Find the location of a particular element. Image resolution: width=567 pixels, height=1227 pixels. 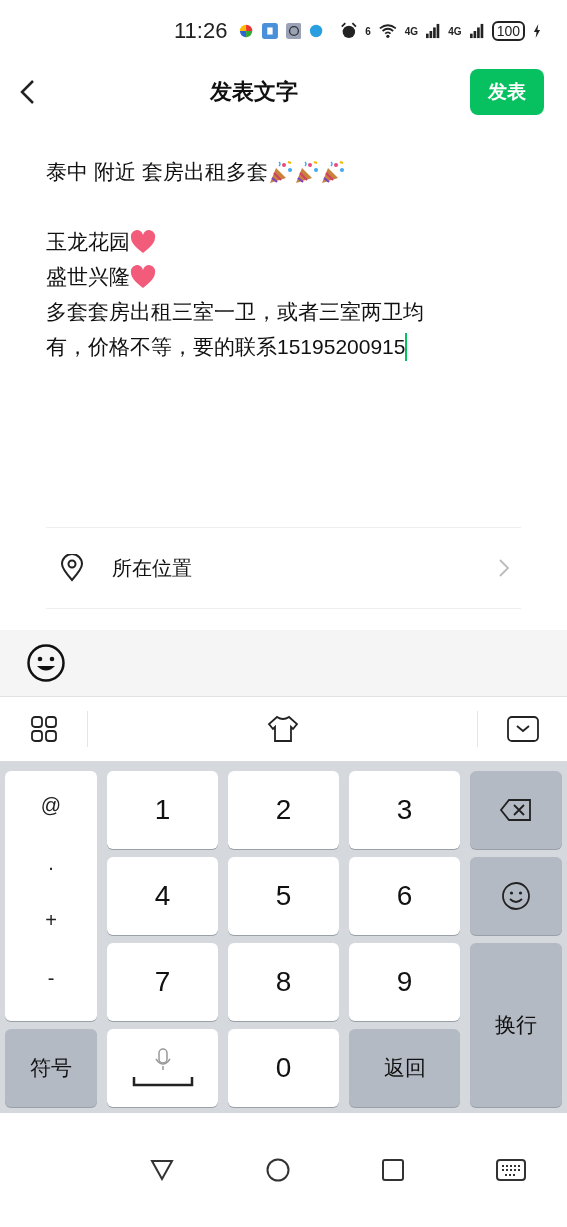

microphone-space-icon is located at coordinates (162, 1068).